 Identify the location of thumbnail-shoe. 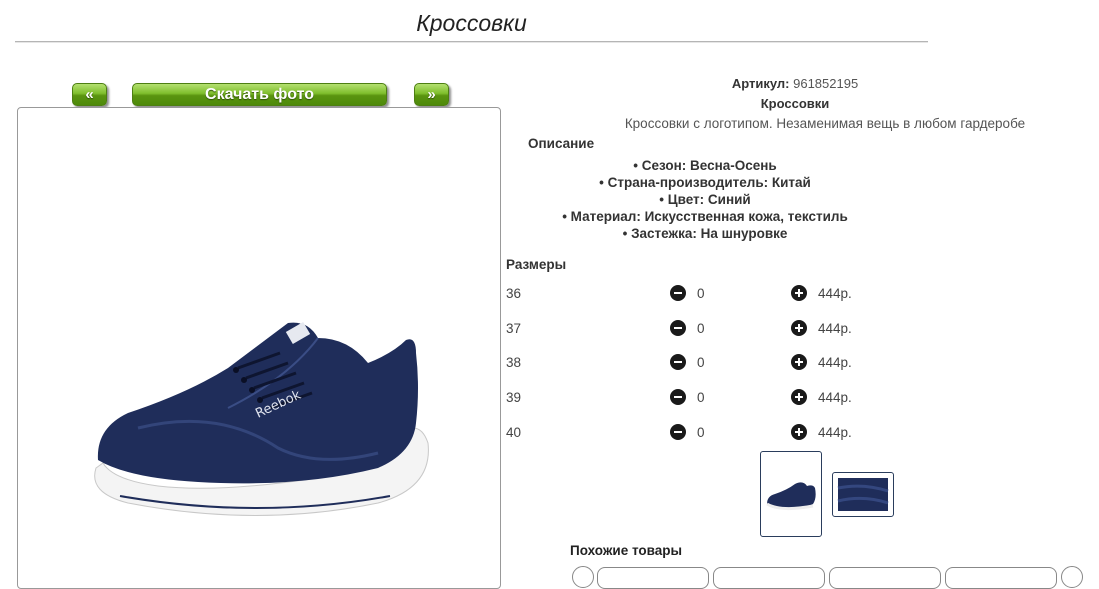
(791, 494).